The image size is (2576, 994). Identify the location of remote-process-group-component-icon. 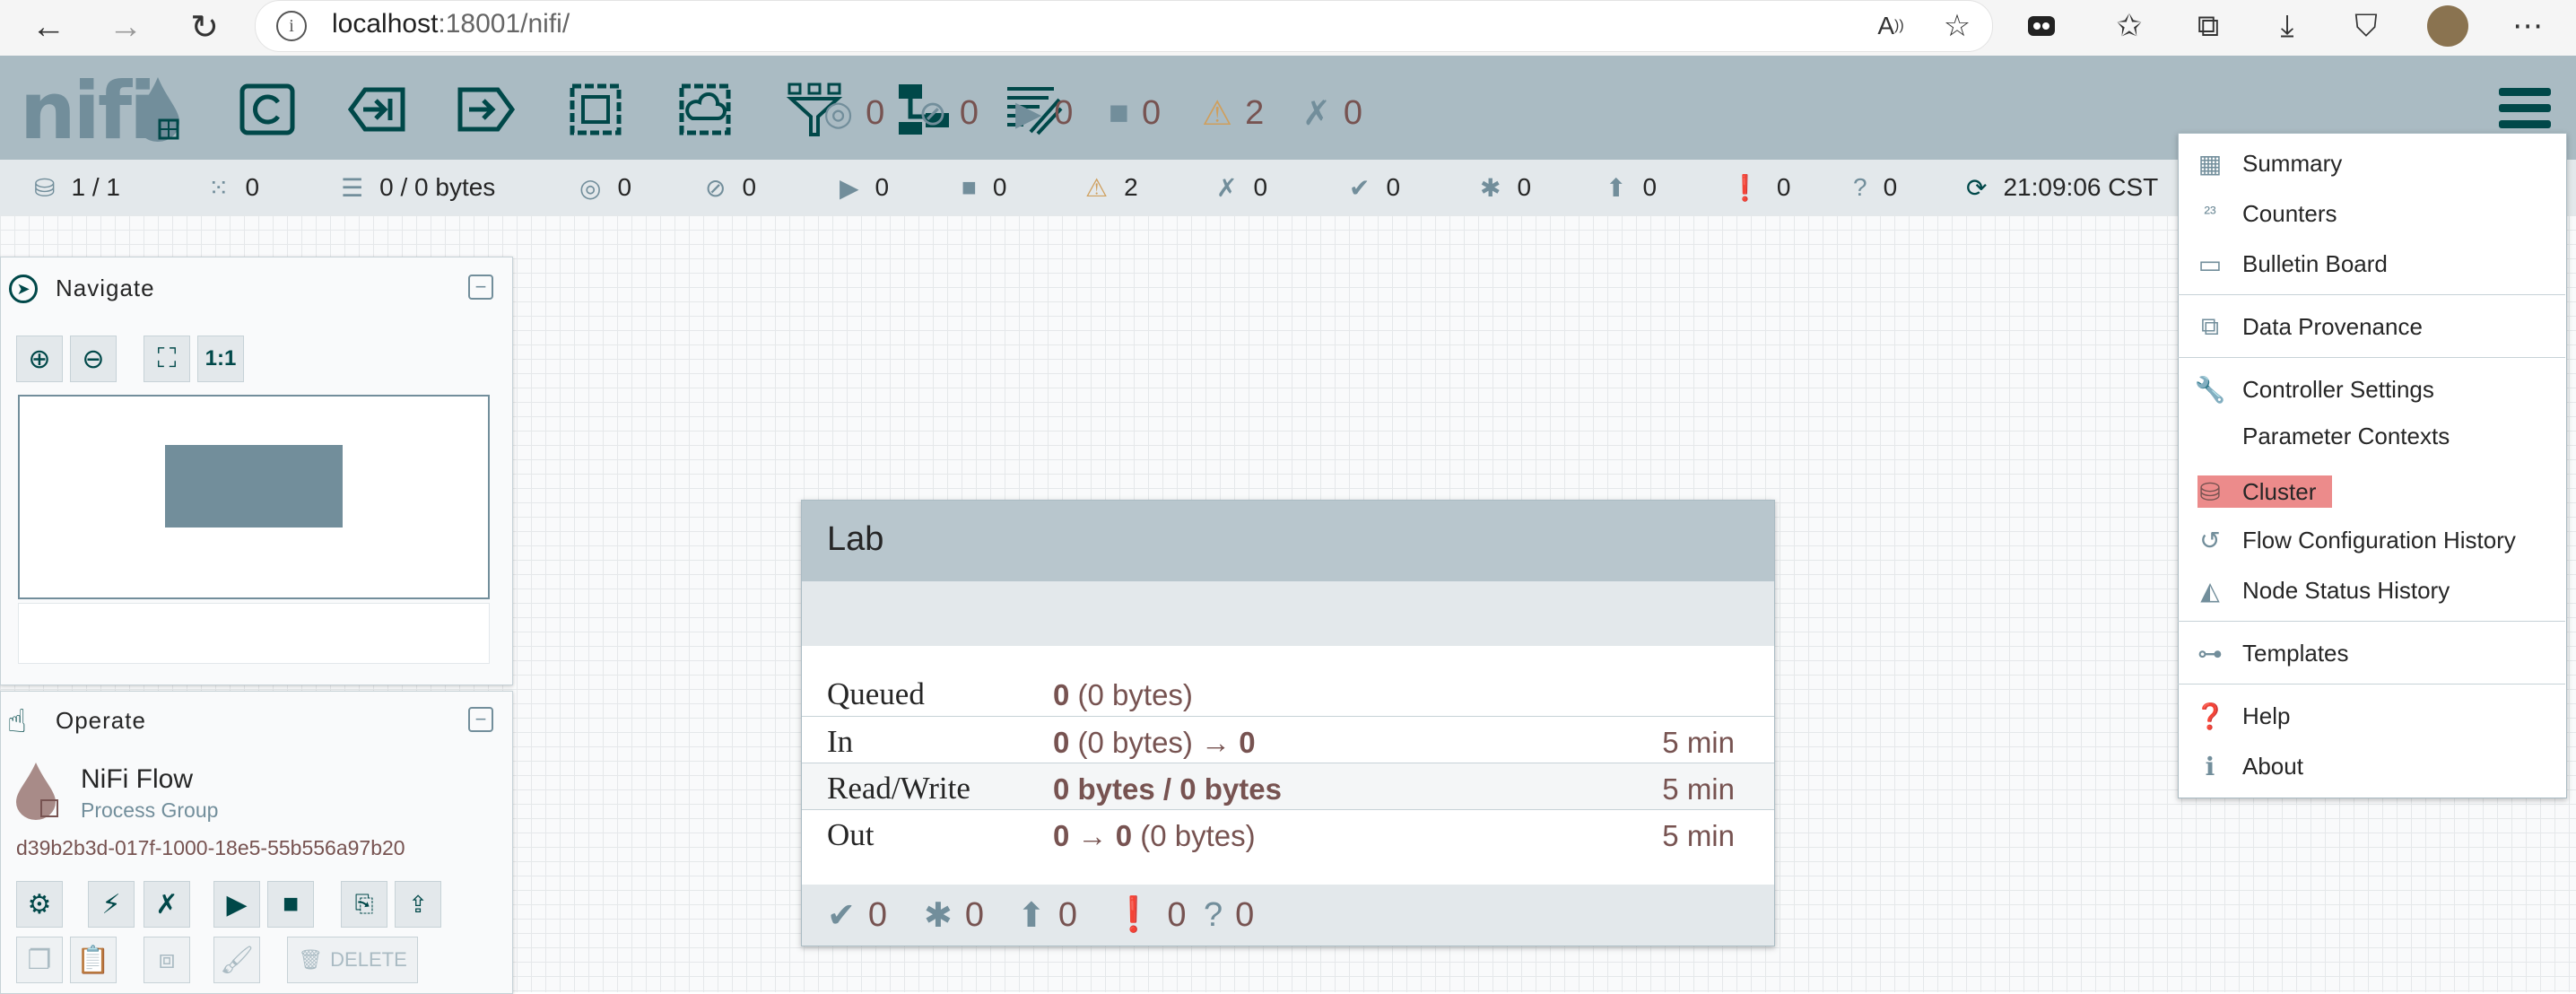
(705, 109).